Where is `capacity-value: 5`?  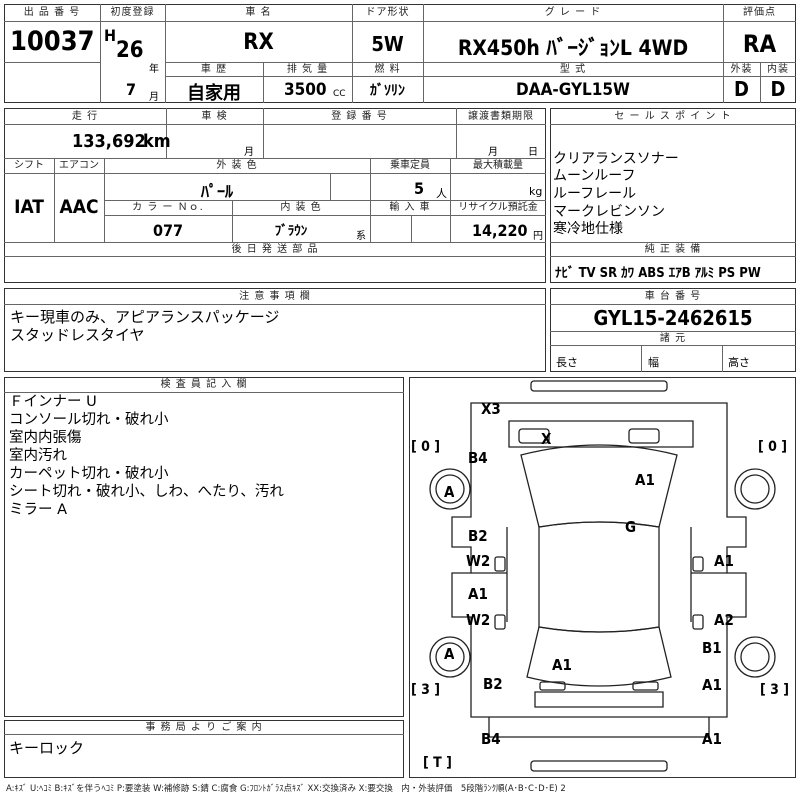
capacity-value: 5 is located at coordinates (419, 188).